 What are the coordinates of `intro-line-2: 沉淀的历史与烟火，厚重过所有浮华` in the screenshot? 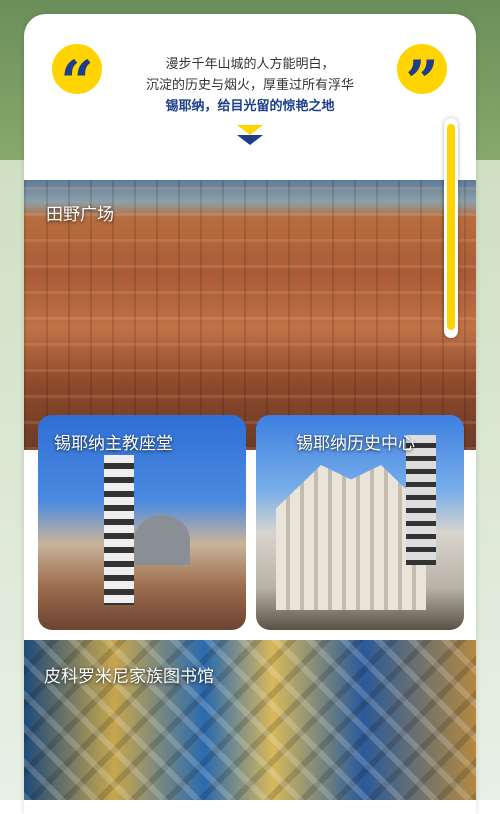 It's located at (249, 85).